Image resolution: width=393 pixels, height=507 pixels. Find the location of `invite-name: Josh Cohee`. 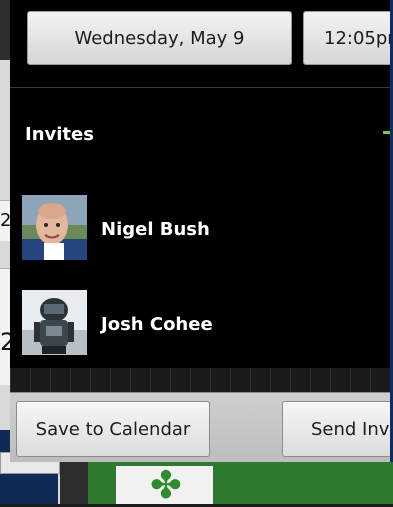

invite-name: Josh Cohee is located at coordinates (157, 324).